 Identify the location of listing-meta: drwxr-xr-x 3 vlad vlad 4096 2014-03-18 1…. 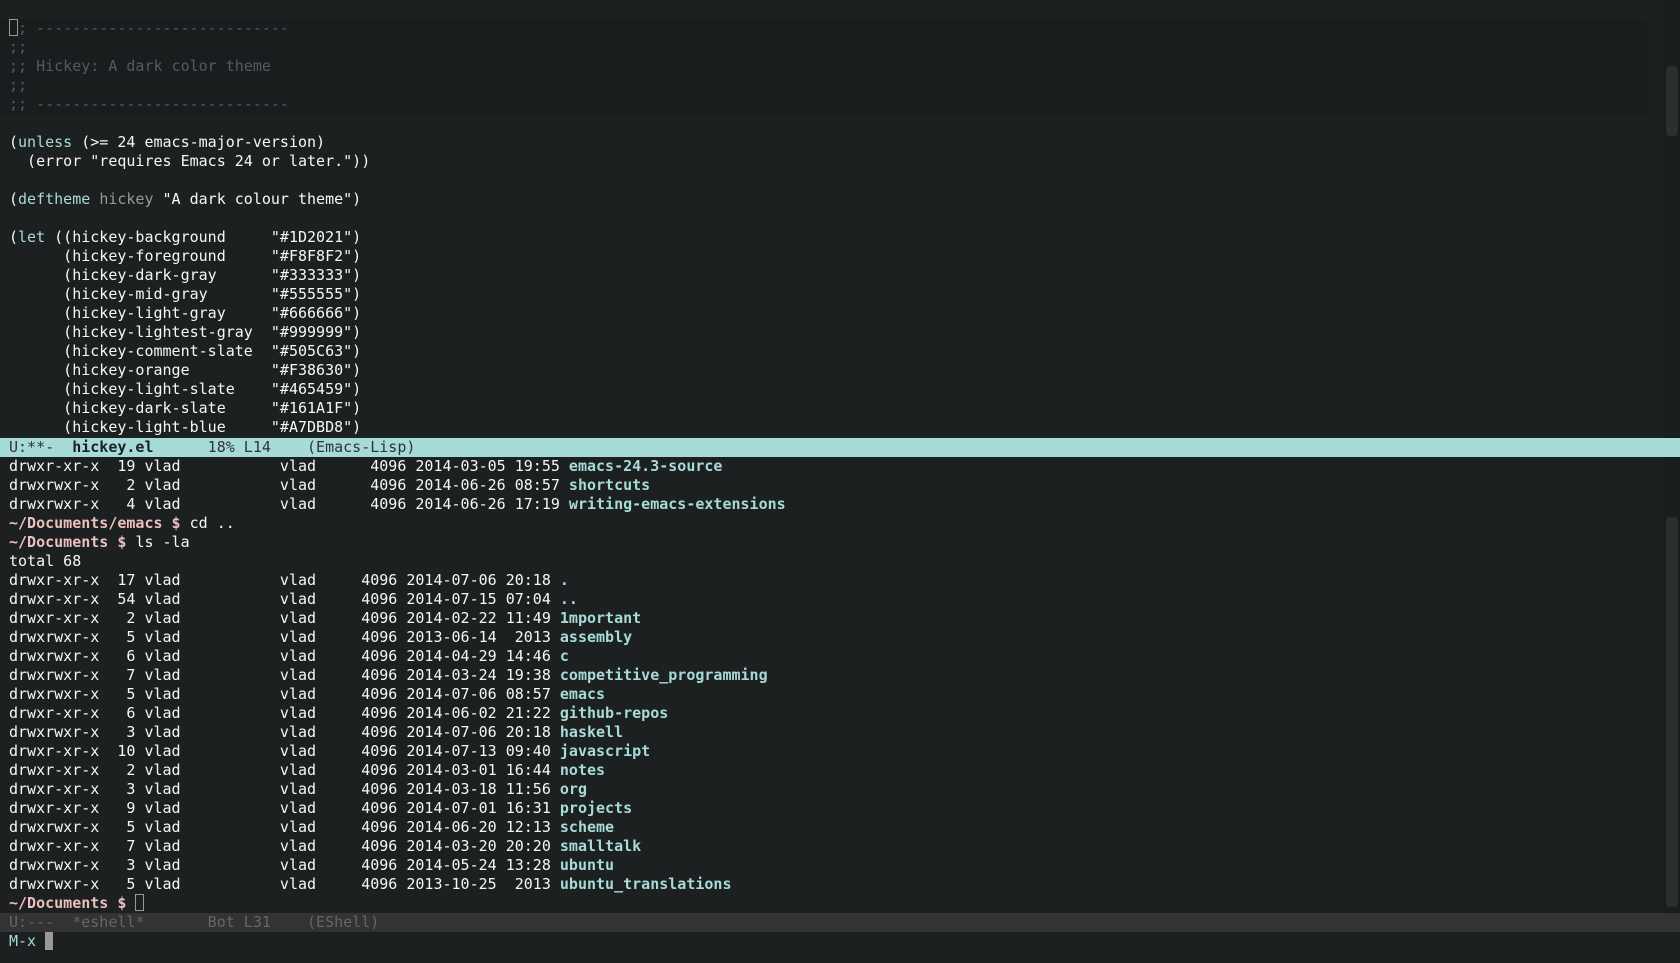
(284, 789).